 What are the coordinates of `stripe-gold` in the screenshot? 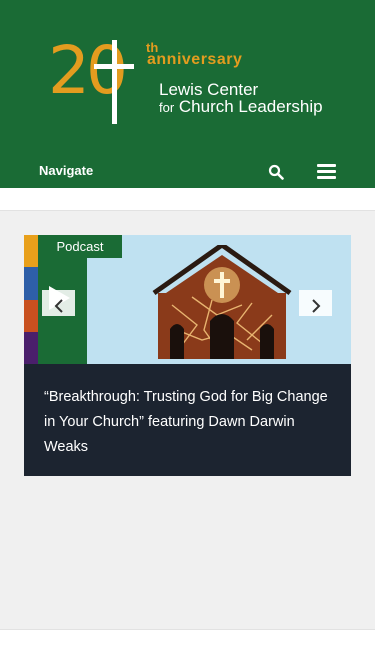 It's located at (31, 251).